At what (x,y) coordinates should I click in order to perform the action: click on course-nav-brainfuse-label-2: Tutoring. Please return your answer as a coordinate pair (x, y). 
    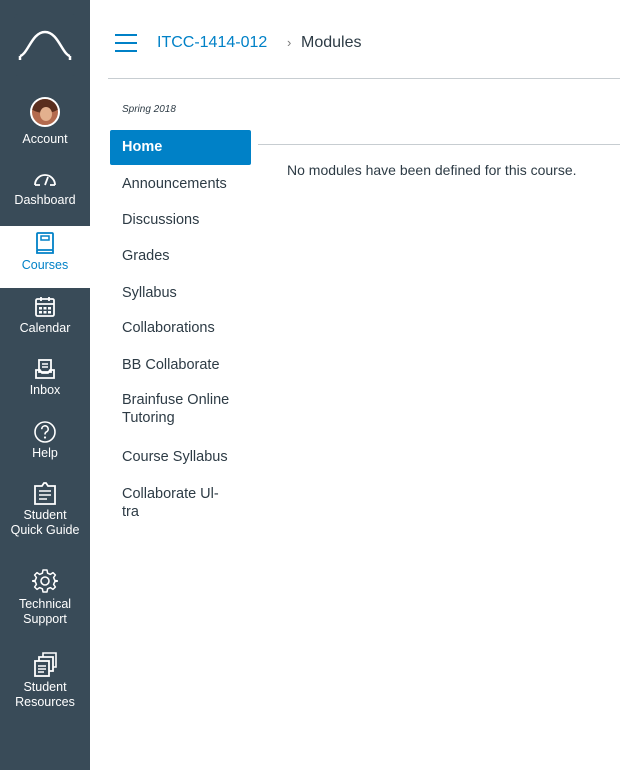
    Looking at the image, I should click on (148, 418).